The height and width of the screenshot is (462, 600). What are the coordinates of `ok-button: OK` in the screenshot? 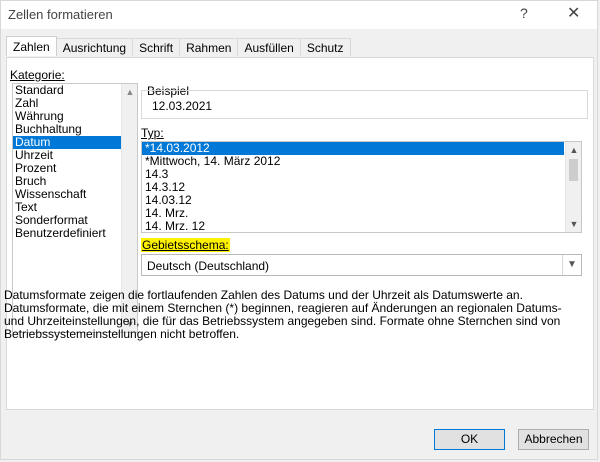 It's located at (469, 439).